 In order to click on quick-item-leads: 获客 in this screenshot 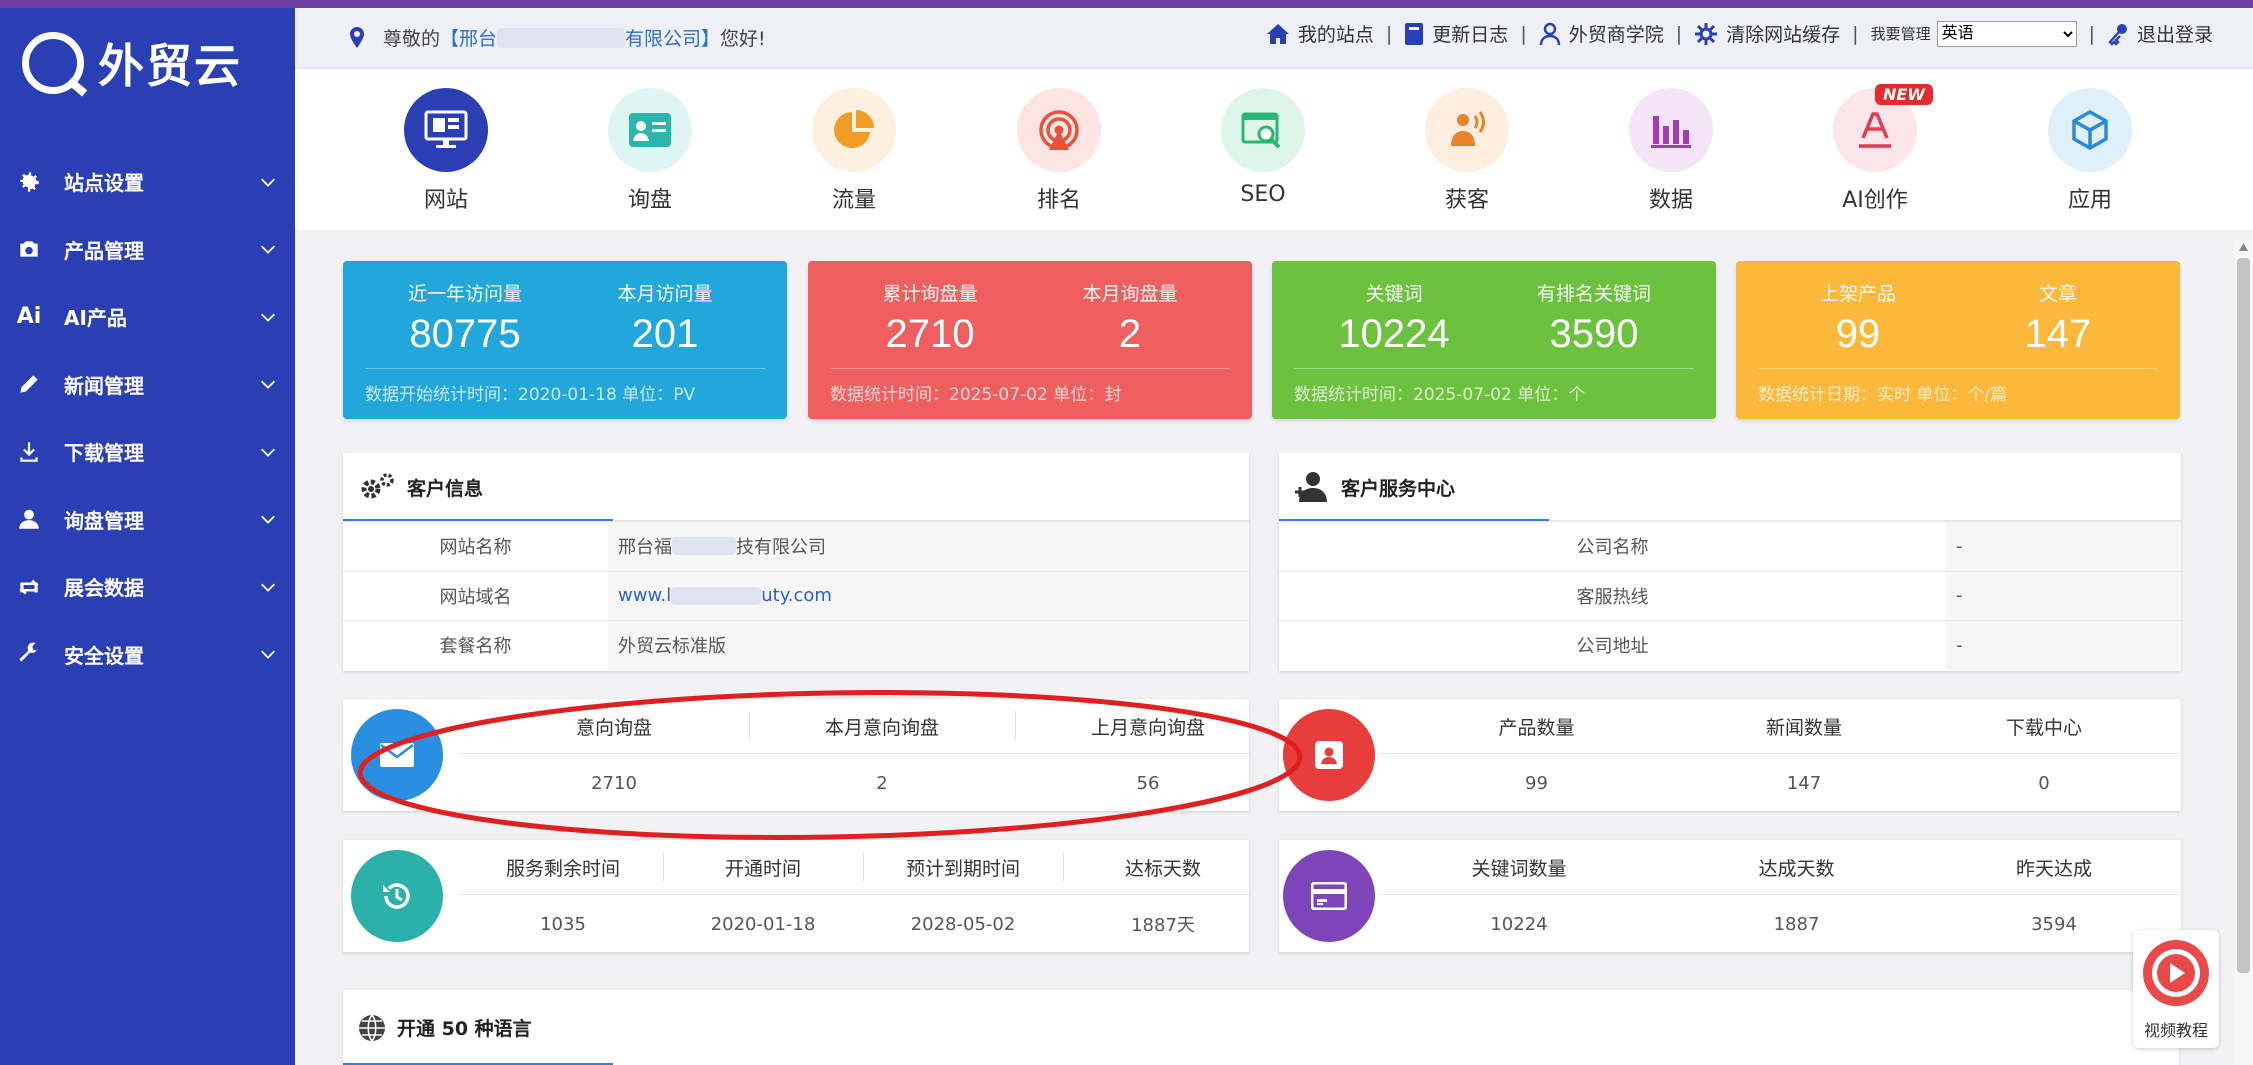, I will do `click(1467, 151)`.